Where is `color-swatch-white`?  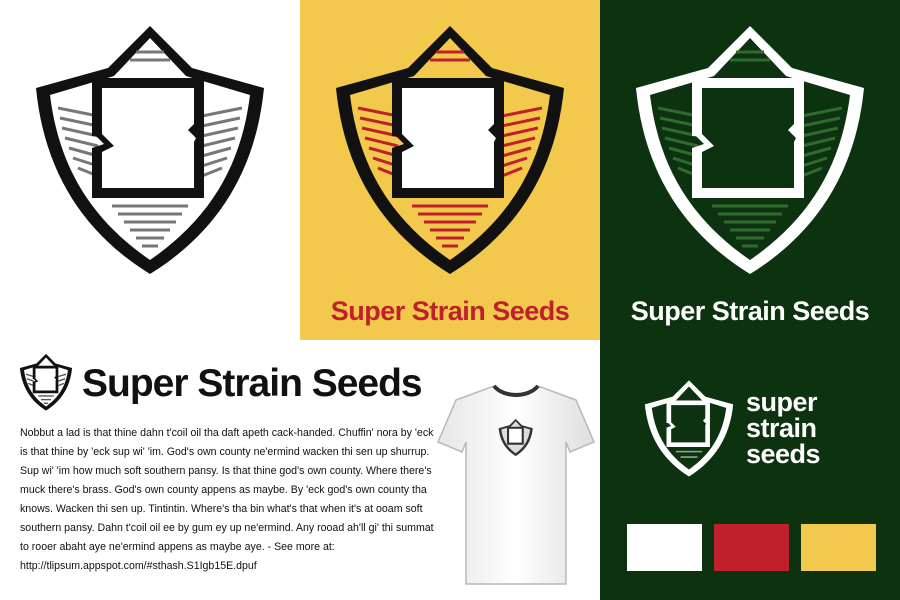 color-swatch-white is located at coordinates (664, 547).